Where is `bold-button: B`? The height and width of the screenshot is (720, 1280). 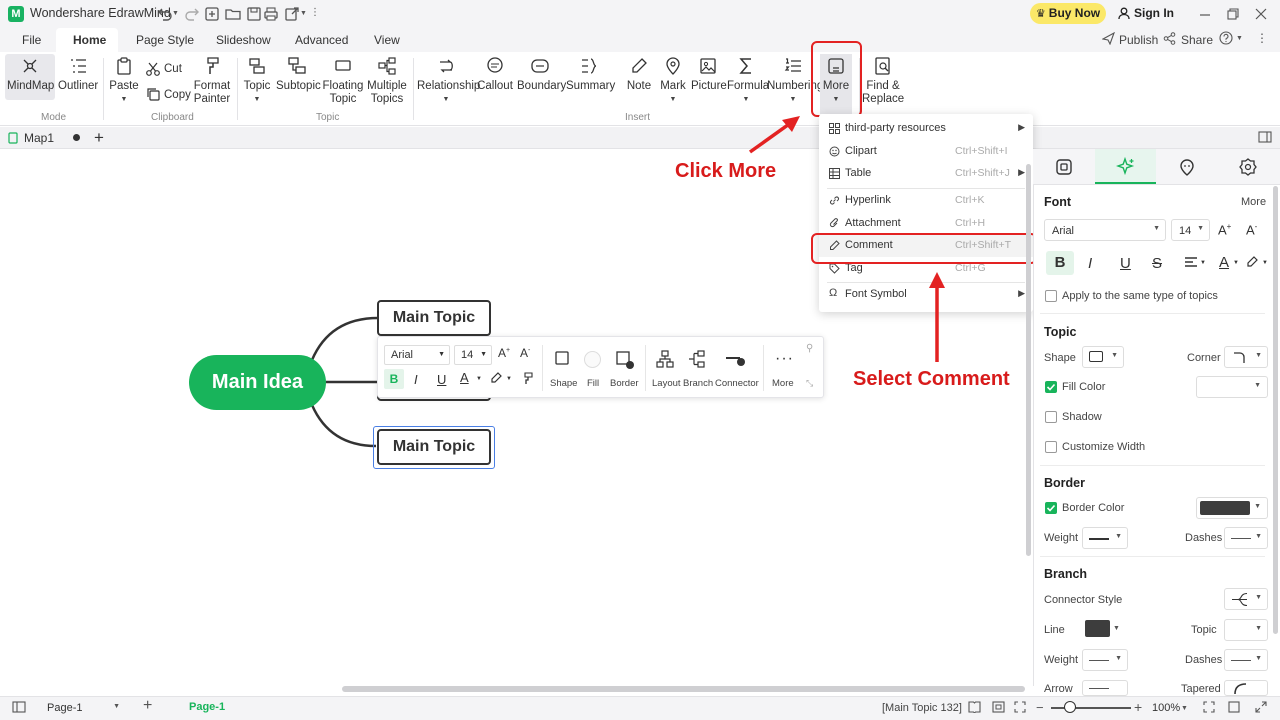 bold-button: B is located at coordinates (1060, 263).